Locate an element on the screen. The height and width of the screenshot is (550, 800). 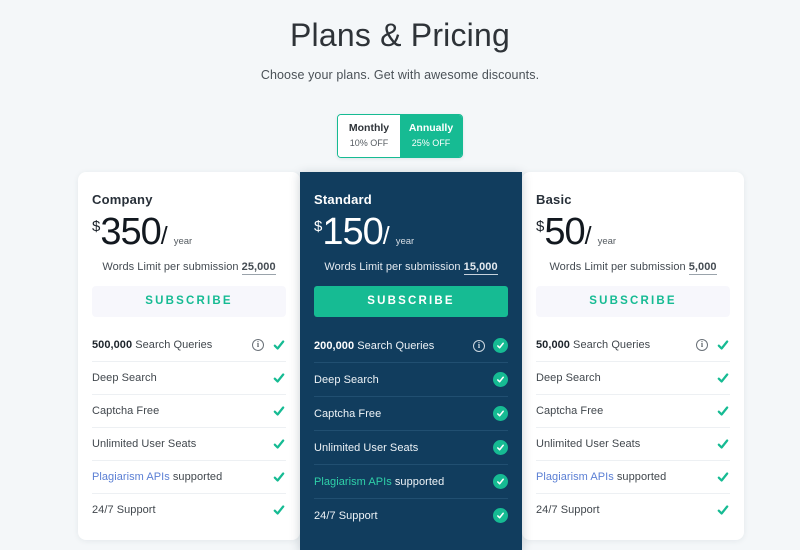
feature-text: 500,000 Search Queries is located at coordinates (167, 345).